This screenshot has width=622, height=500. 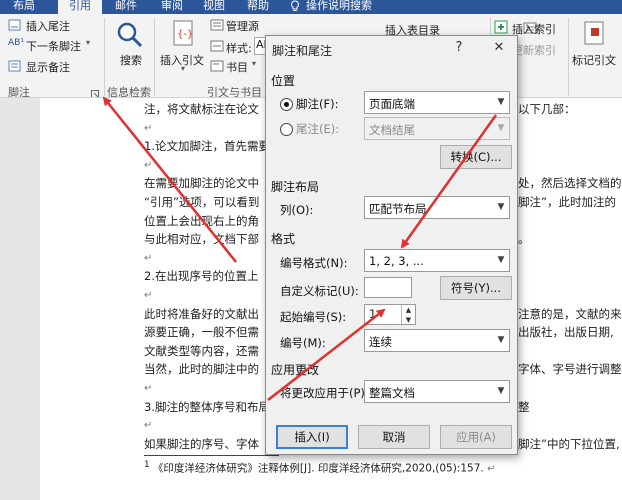 I want to click on number-format-select: 1, 2, 3, ... ▼, so click(x=437, y=260).